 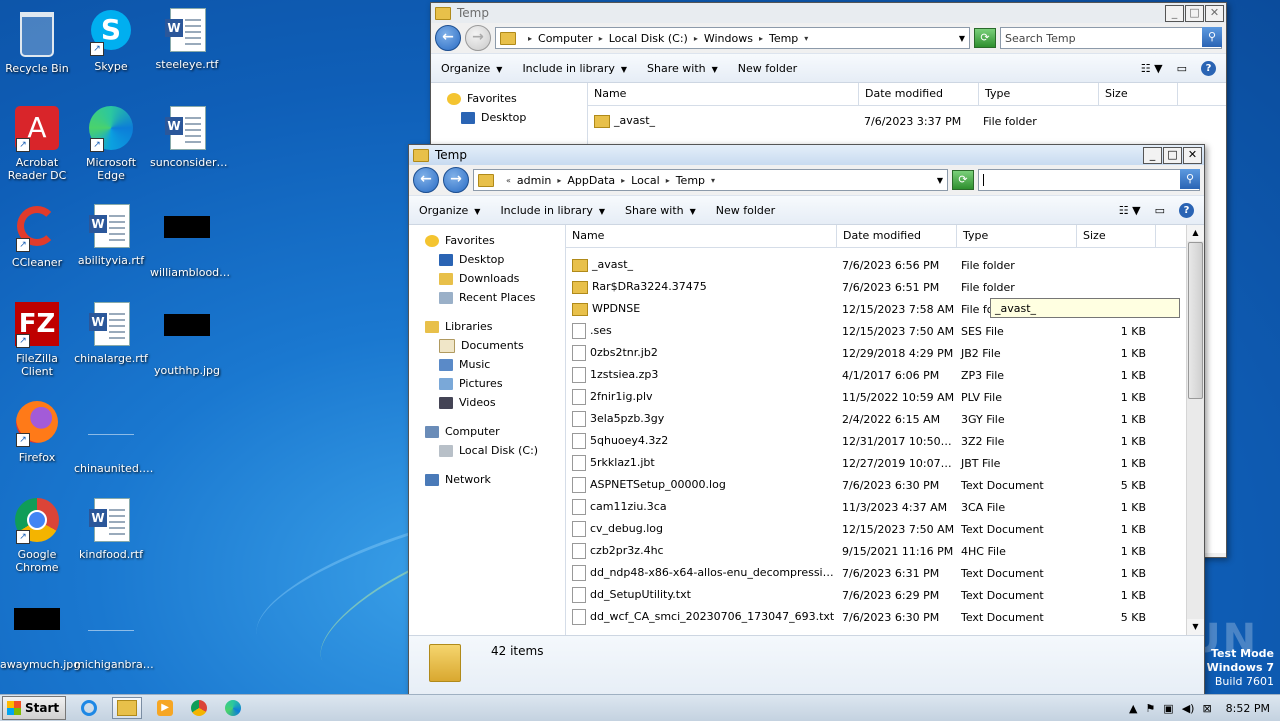 I want to click on search-input: Search Temp ⚲, so click(x=1111, y=38).